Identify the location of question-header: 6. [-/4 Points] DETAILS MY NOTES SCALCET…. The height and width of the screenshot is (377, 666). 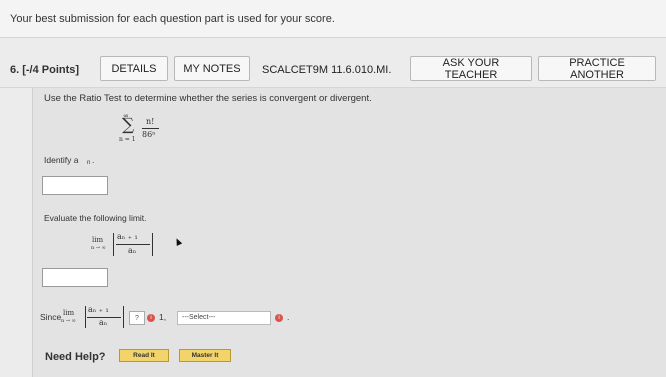
(333, 69).